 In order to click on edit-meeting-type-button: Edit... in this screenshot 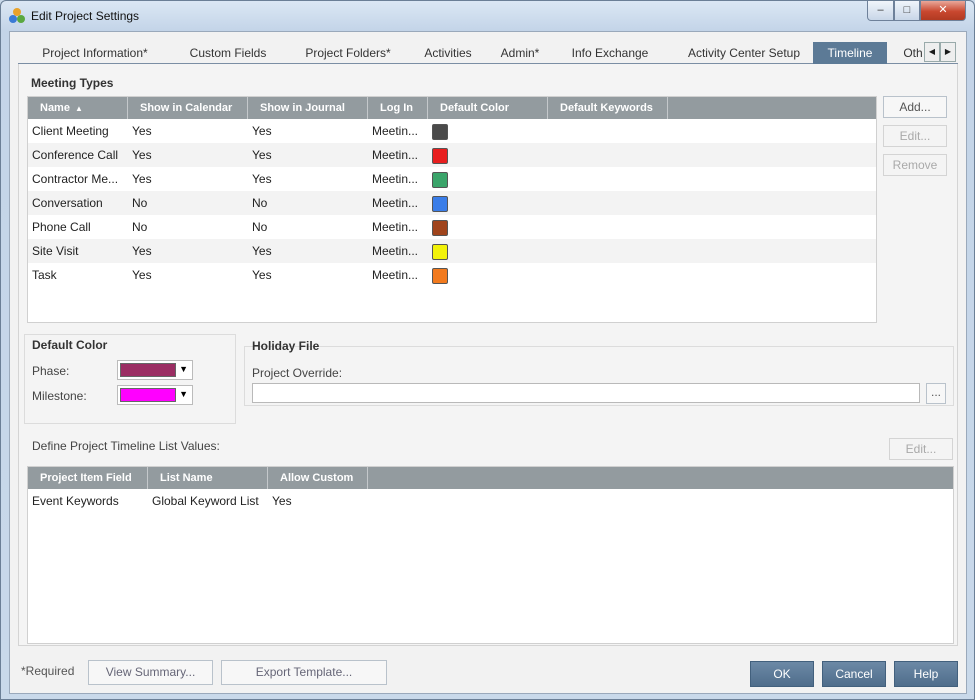, I will do `click(915, 136)`.